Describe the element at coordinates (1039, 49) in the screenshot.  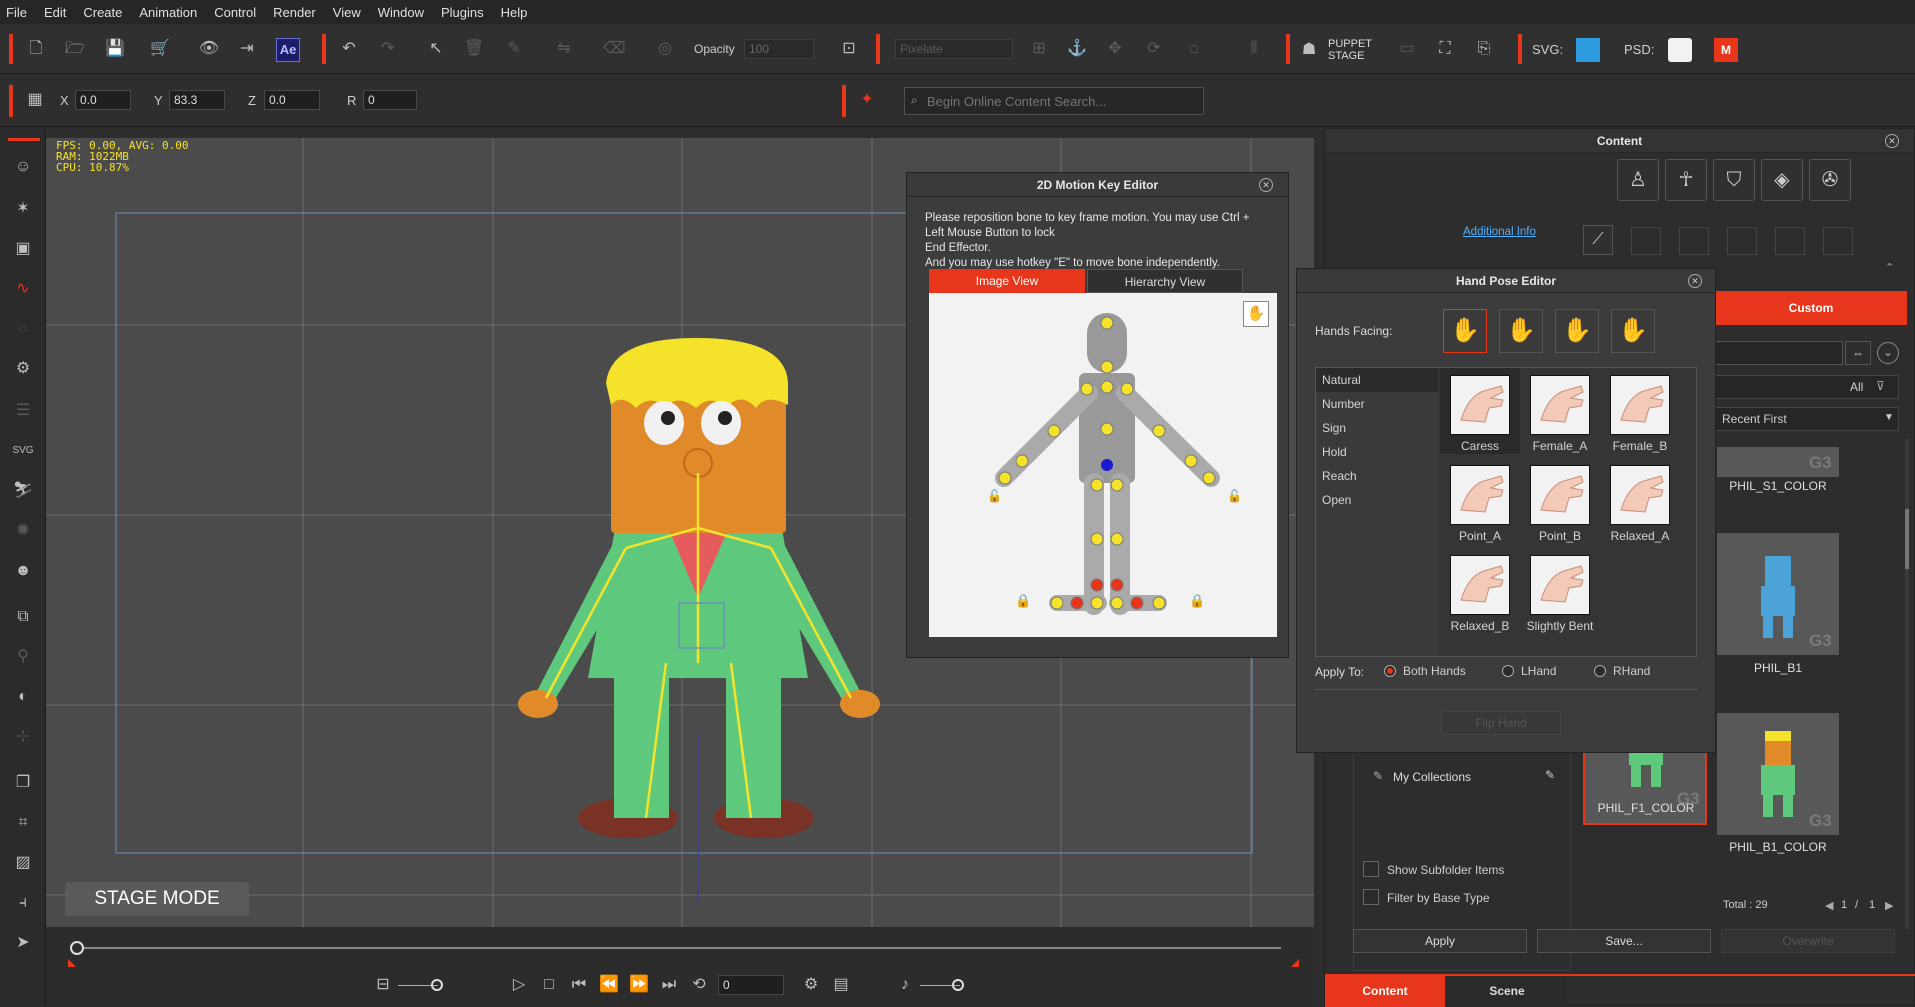
I see `tool-icon: ⊞` at that location.